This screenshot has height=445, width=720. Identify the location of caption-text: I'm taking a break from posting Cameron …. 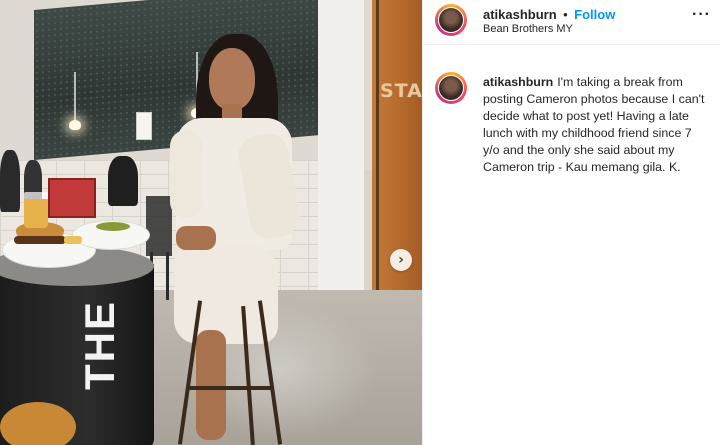
(594, 124).